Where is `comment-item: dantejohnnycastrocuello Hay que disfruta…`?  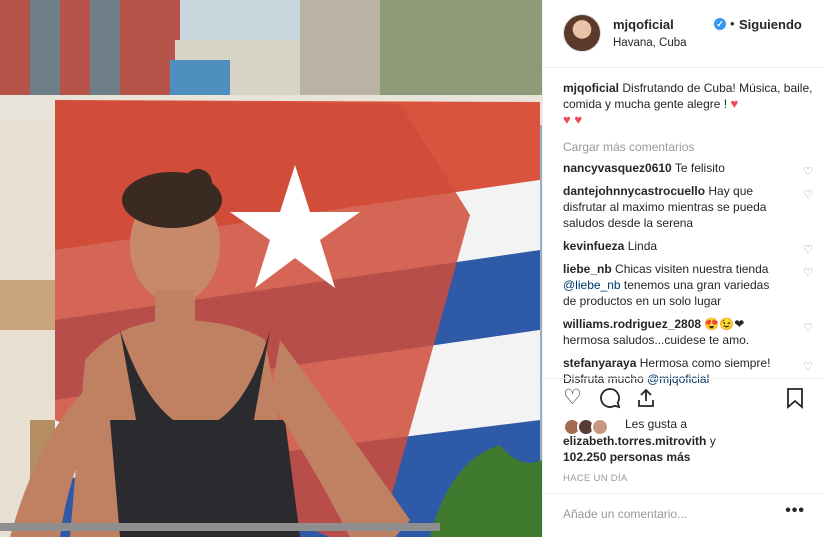 comment-item: dantejohnnycastrocuello Hay que disfruta… is located at coordinates (689, 207).